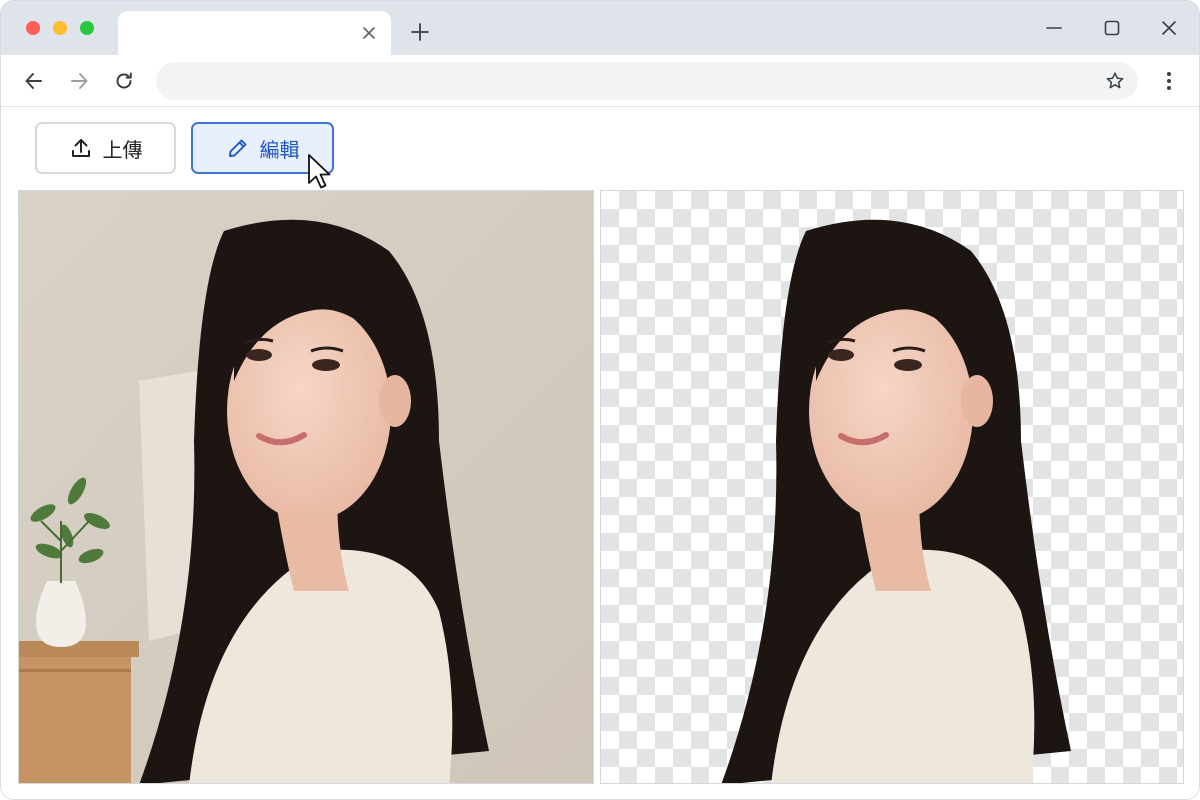 The image size is (1200, 800). I want to click on arrow-right-icon, so click(79, 81).